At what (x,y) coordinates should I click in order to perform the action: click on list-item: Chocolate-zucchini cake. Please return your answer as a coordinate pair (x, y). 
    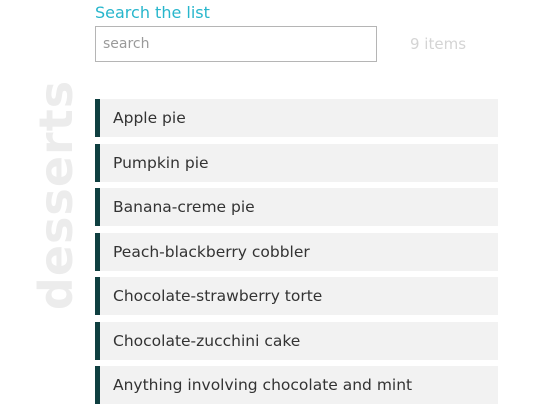
    Looking at the image, I should click on (296, 340).